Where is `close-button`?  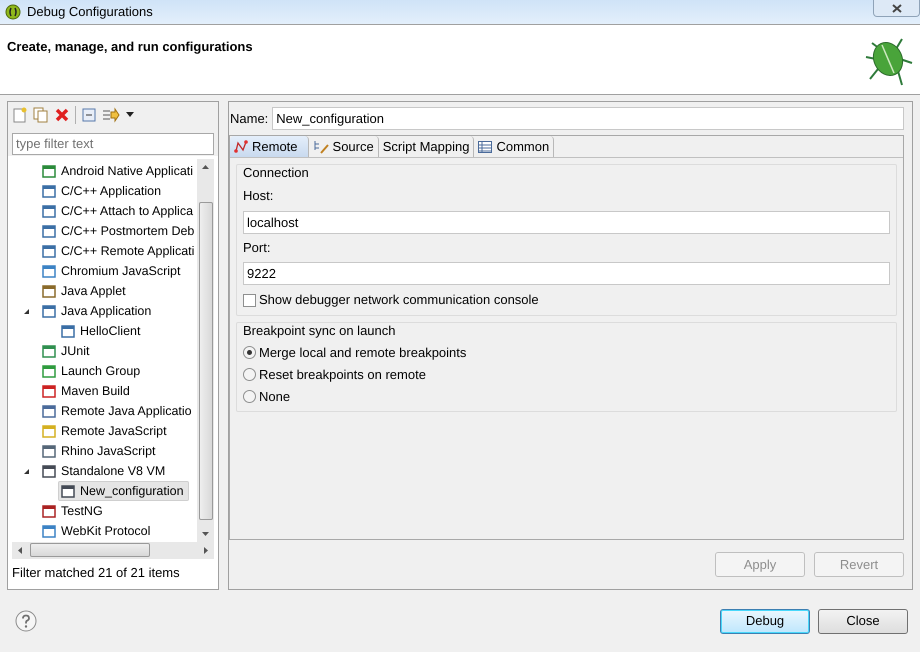
close-button is located at coordinates (896, 8).